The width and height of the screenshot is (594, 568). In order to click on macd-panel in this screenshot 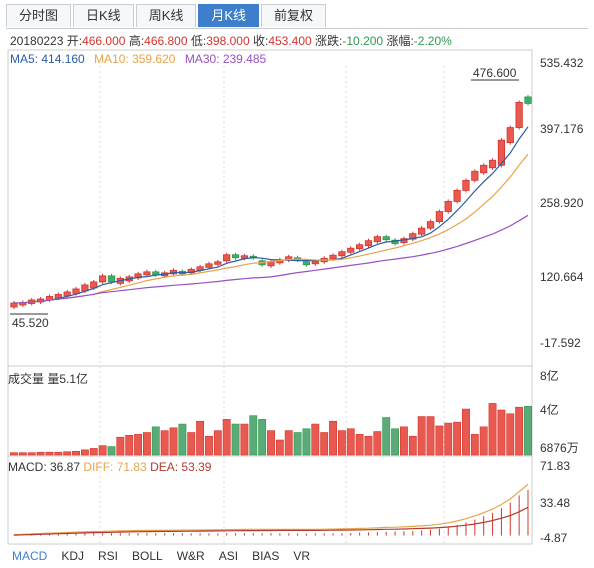, I will do `click(271, 509)`.